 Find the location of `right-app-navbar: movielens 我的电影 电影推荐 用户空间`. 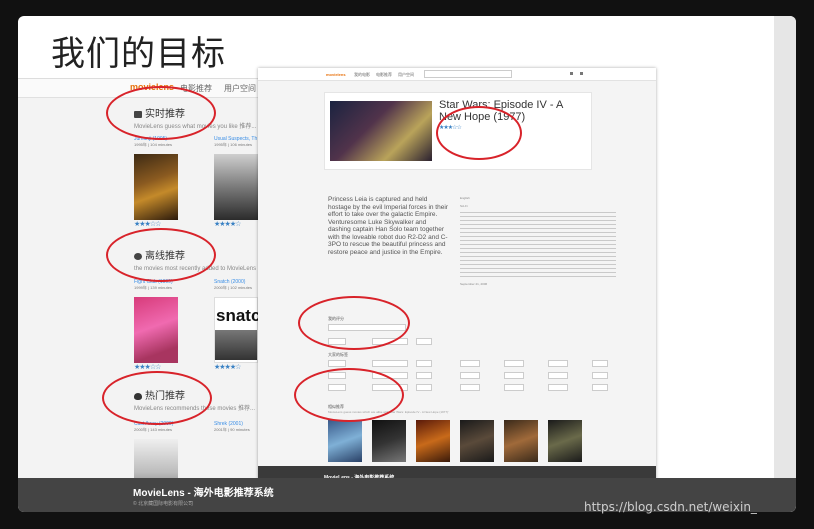

right-app-navbar: movielens 我的电影 电影推荐 用户空间 is located at coordinates (457, 74).